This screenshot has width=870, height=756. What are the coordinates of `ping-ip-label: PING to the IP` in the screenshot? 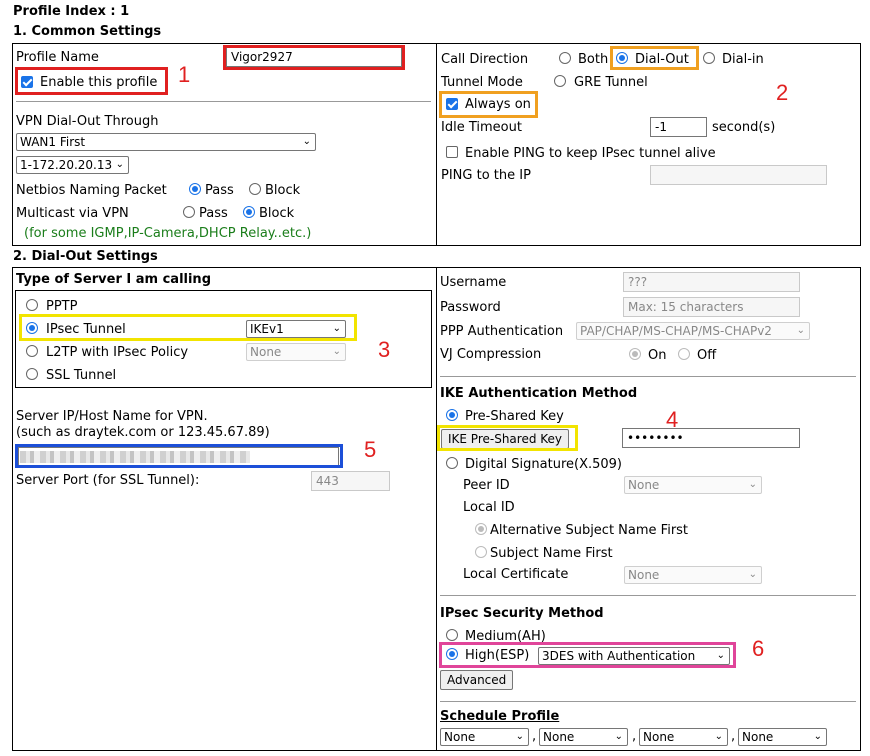 It's located at (486, 175).